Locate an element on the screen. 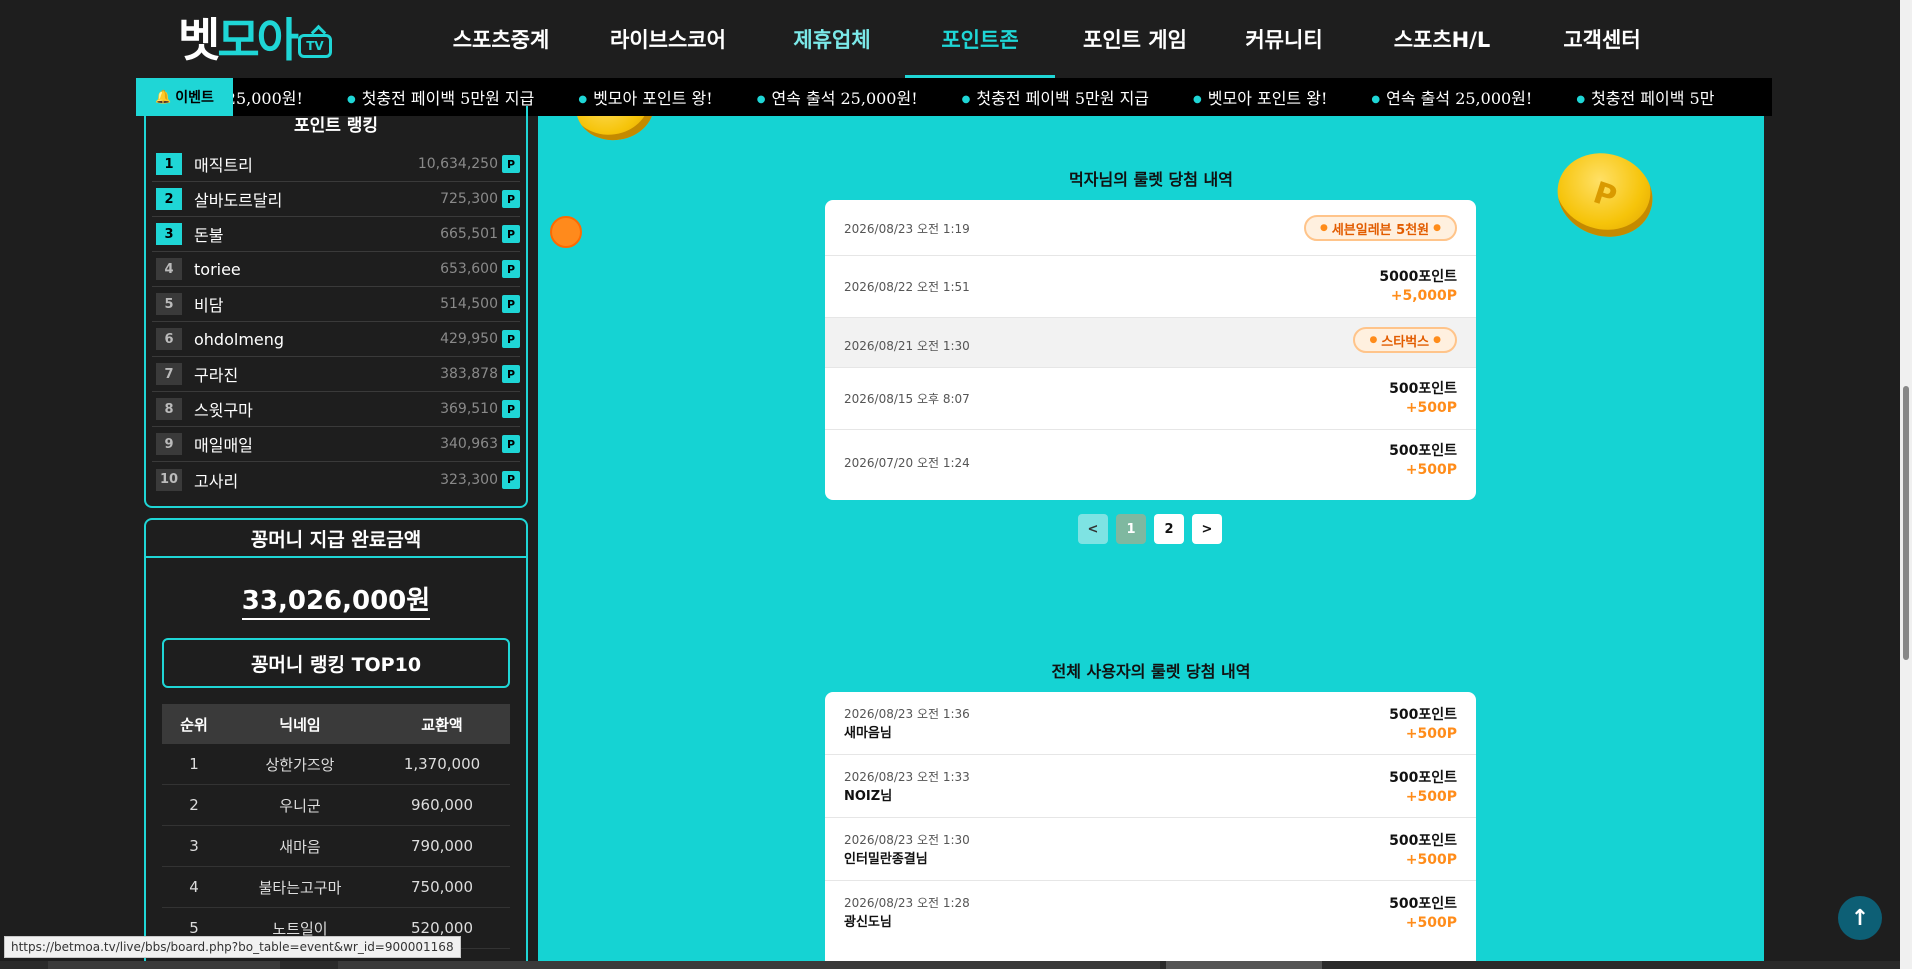 This screenshot has height=969, width=1912. rank-nickname: 고사리 is located at coordinates (216, 481).